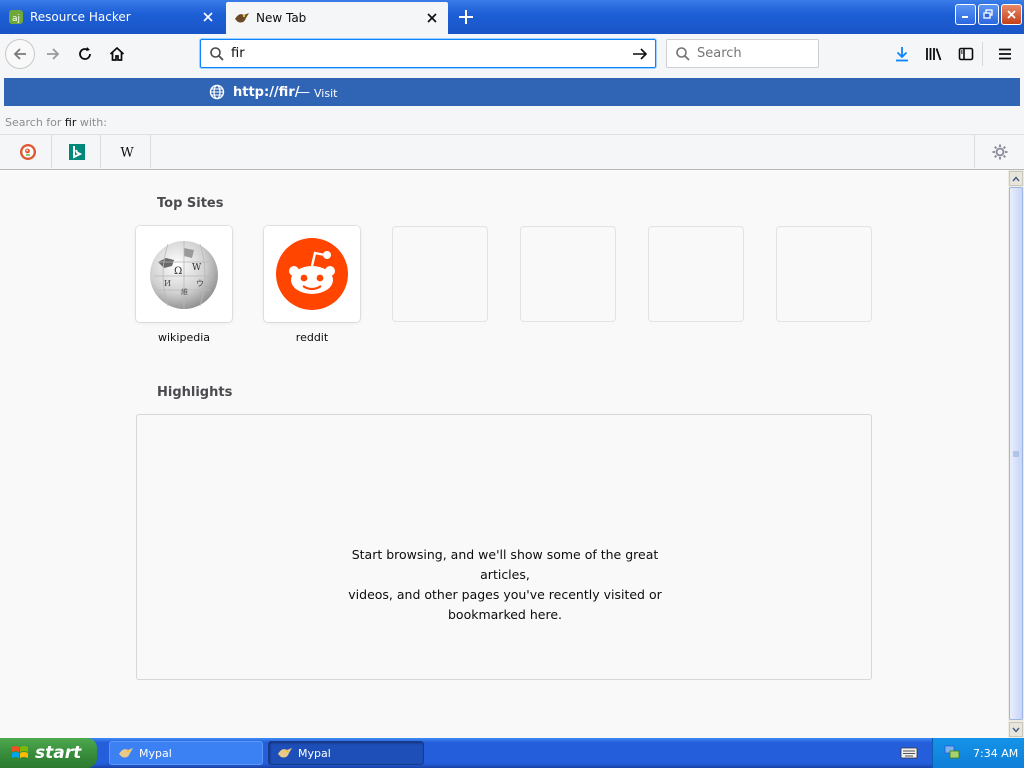  I want to click on forward-button, so click(53, 54).